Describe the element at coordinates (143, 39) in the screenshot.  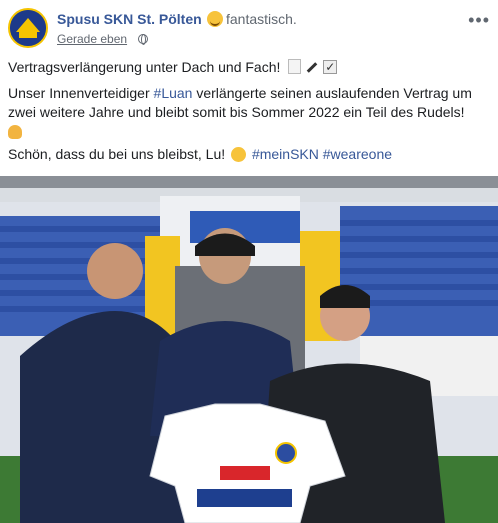
I see `globe-icon` at that location.